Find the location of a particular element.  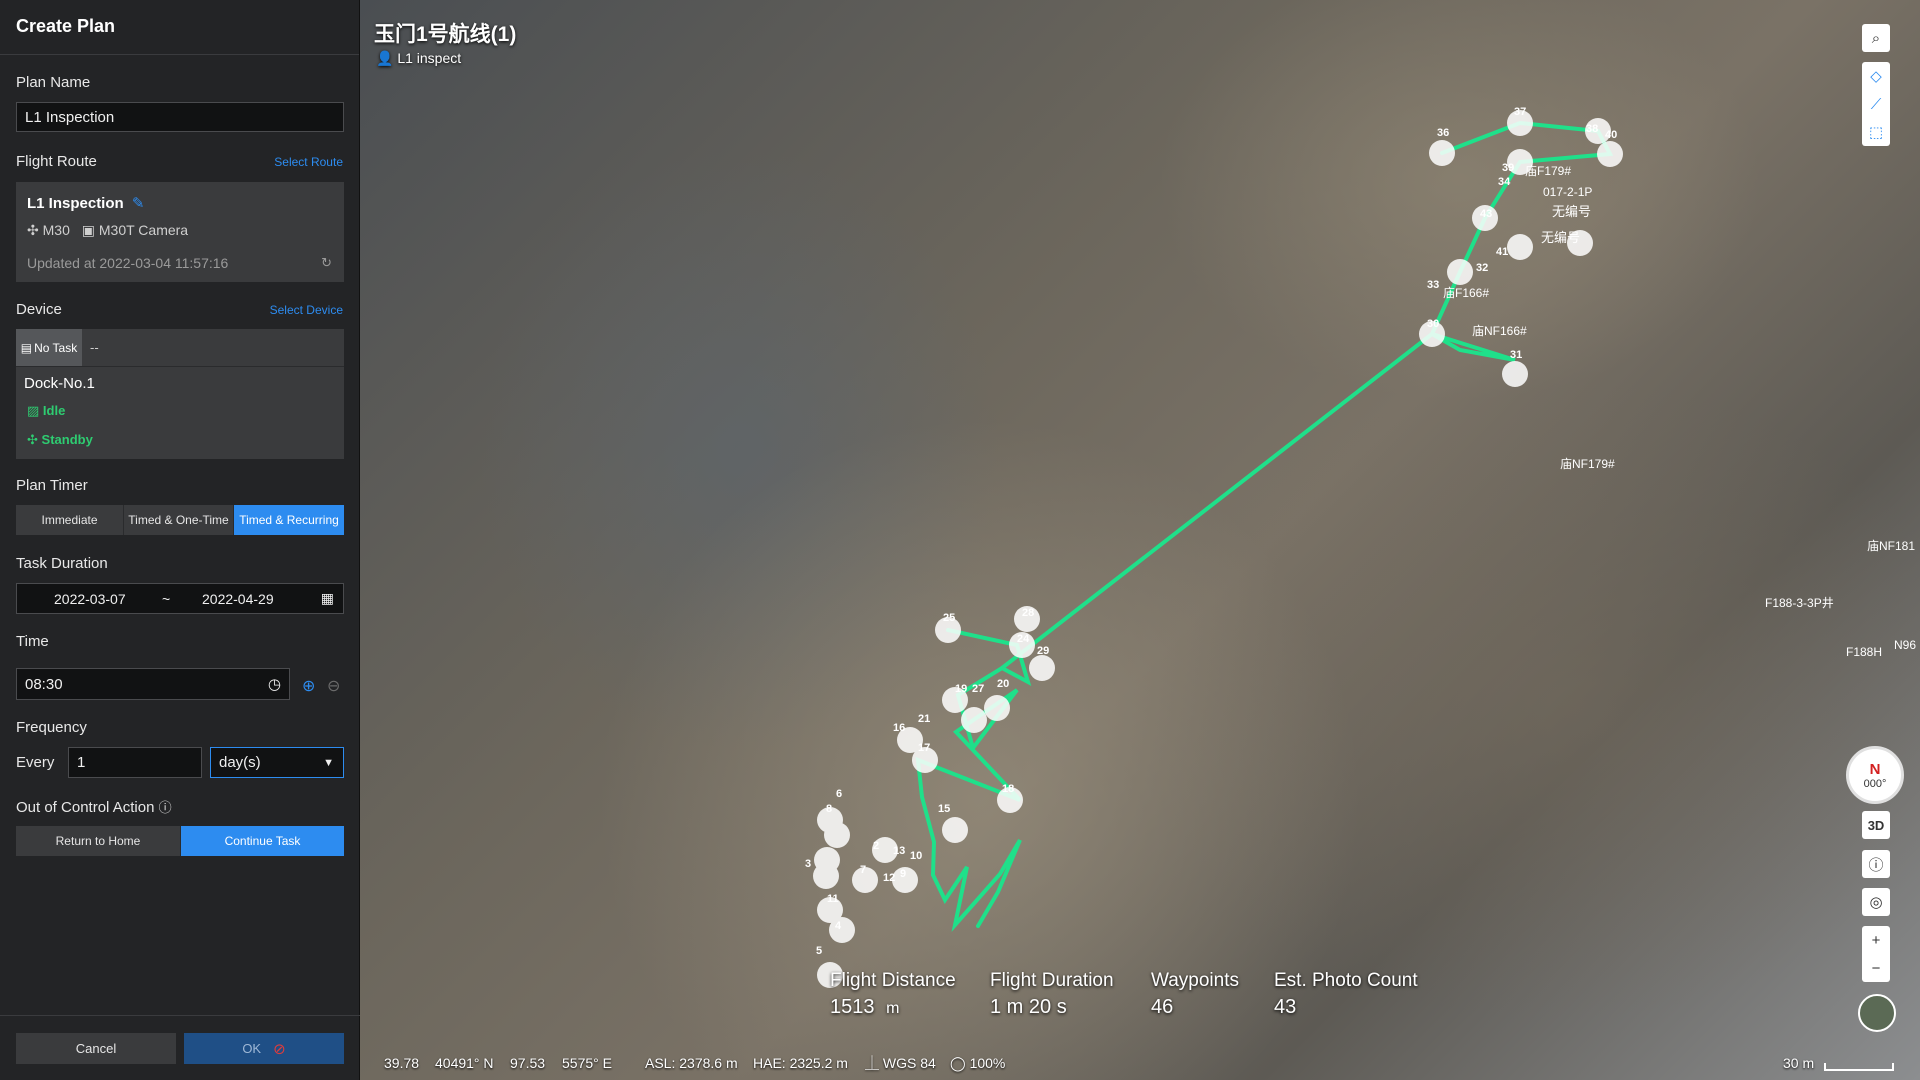

waypoint-label: 39 is located at coordinates (1508, 168).